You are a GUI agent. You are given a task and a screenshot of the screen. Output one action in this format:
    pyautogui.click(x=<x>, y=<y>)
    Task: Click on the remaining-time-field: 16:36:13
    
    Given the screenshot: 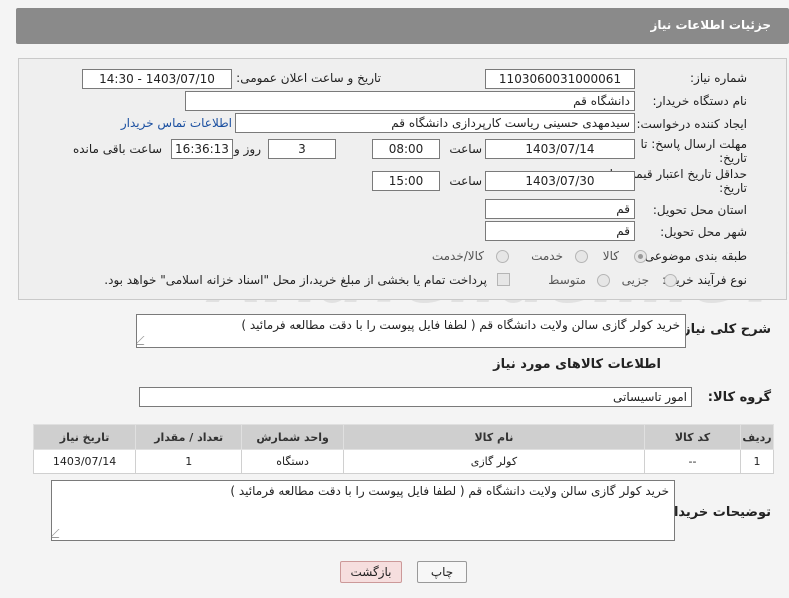 What is the action you would take?
    pyautogui.click(x=202, y=149)
    